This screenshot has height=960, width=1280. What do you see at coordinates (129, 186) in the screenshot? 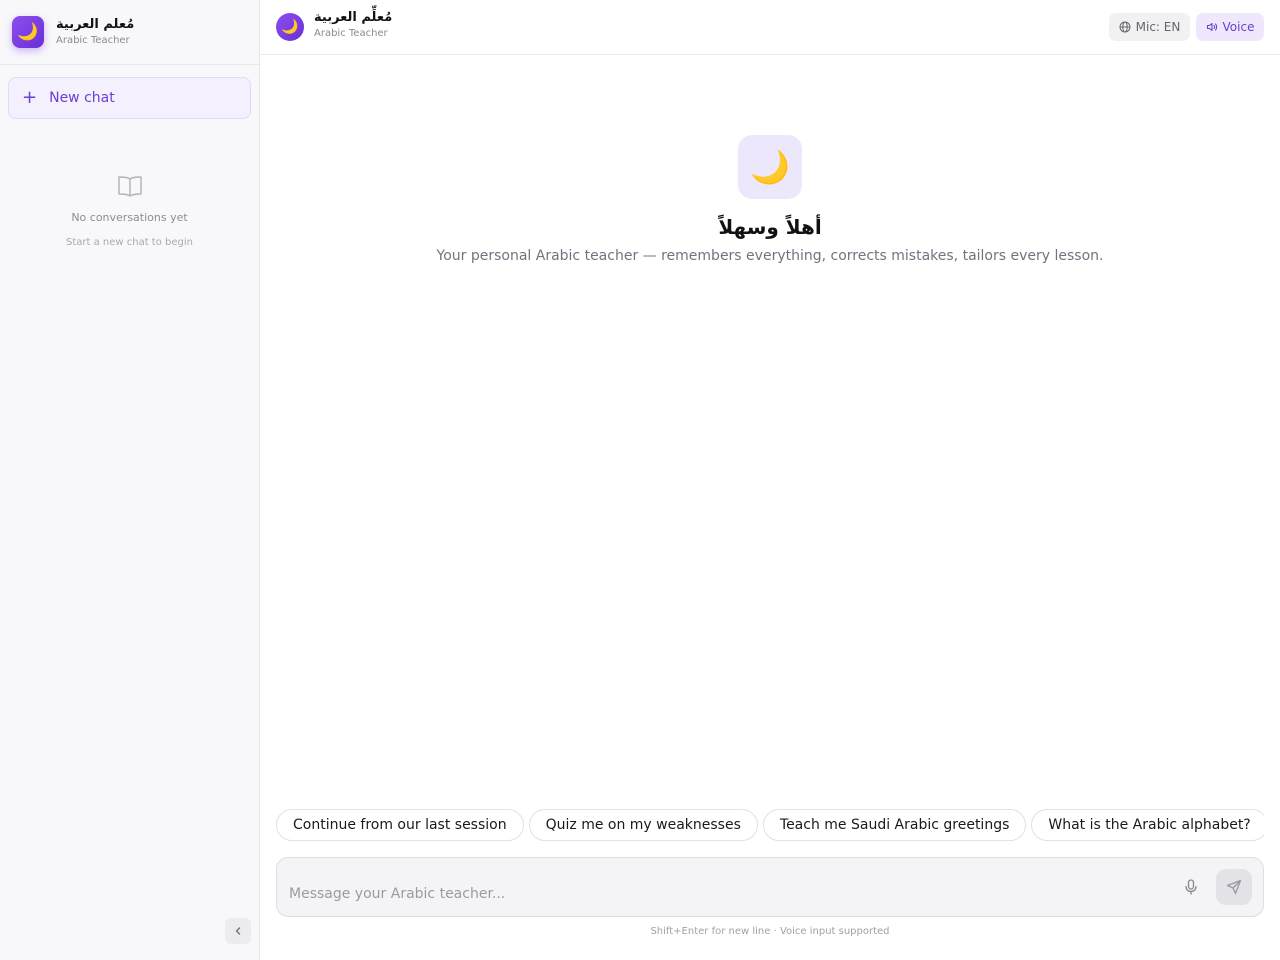
I see `book-open-icon` at bounding box center [129, 186].